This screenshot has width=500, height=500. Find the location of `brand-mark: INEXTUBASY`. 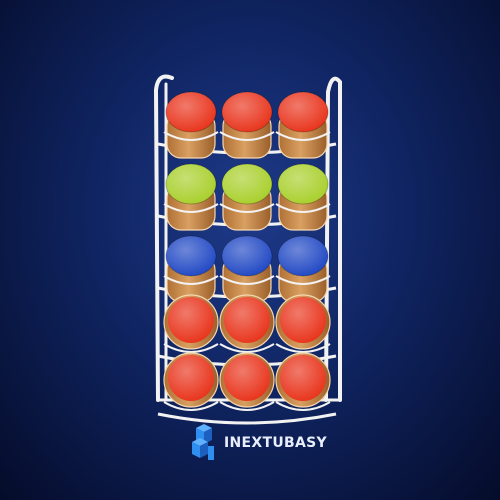

brand-mark: INEXTUBASY is located at coordinates (258, 443).